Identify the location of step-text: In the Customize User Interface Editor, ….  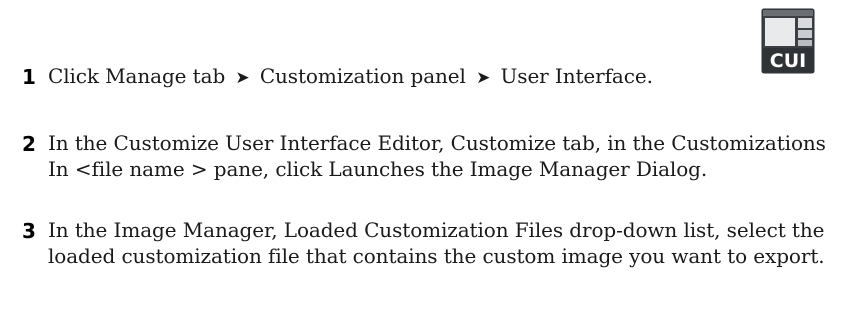
(437, 156).